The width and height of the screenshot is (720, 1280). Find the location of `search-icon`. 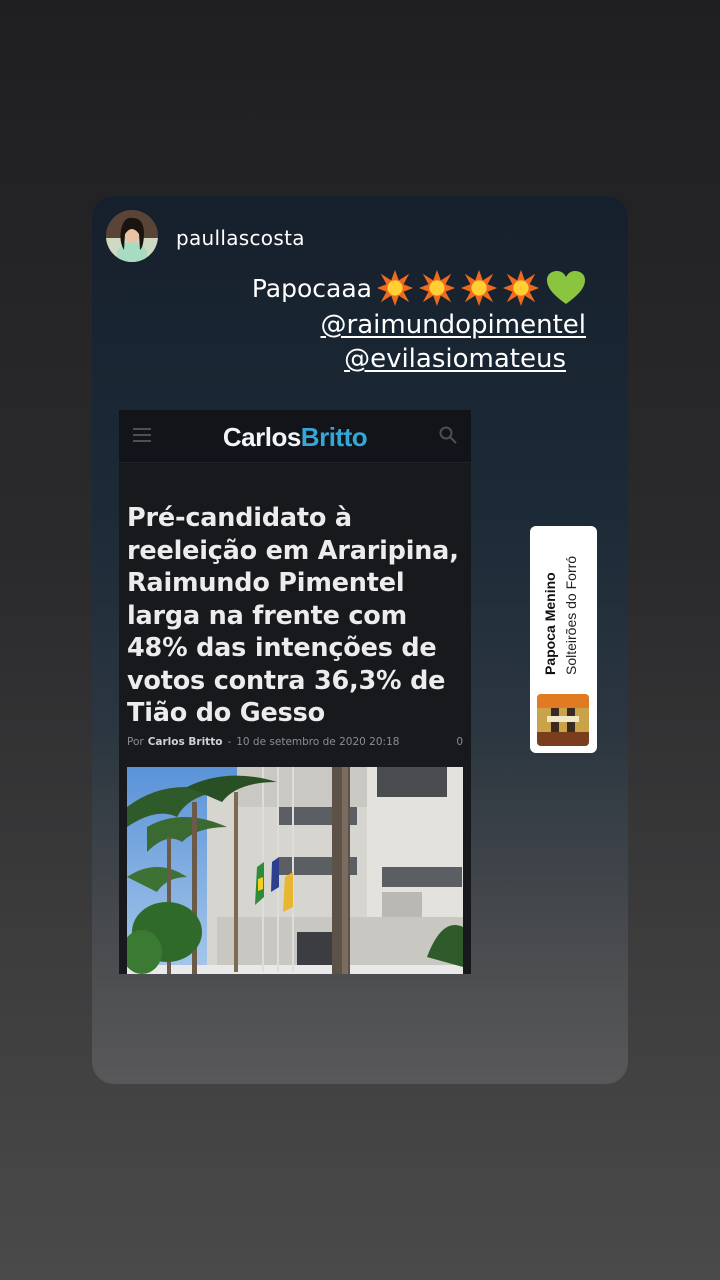

search-icon is located at coordinates (448, 435).